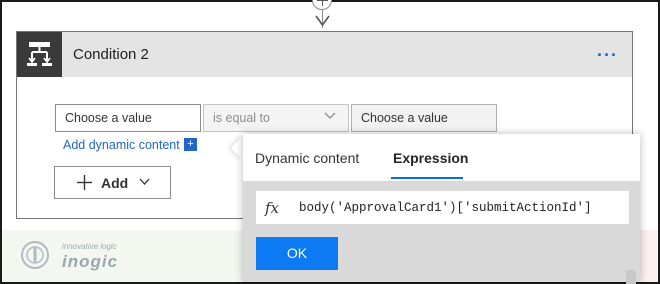 The height and width of the screenshot is (284, 660). Describe the element at coordinates (276, 118) in the screenshot. I see `operator-dropdown: is equal to` at that location.